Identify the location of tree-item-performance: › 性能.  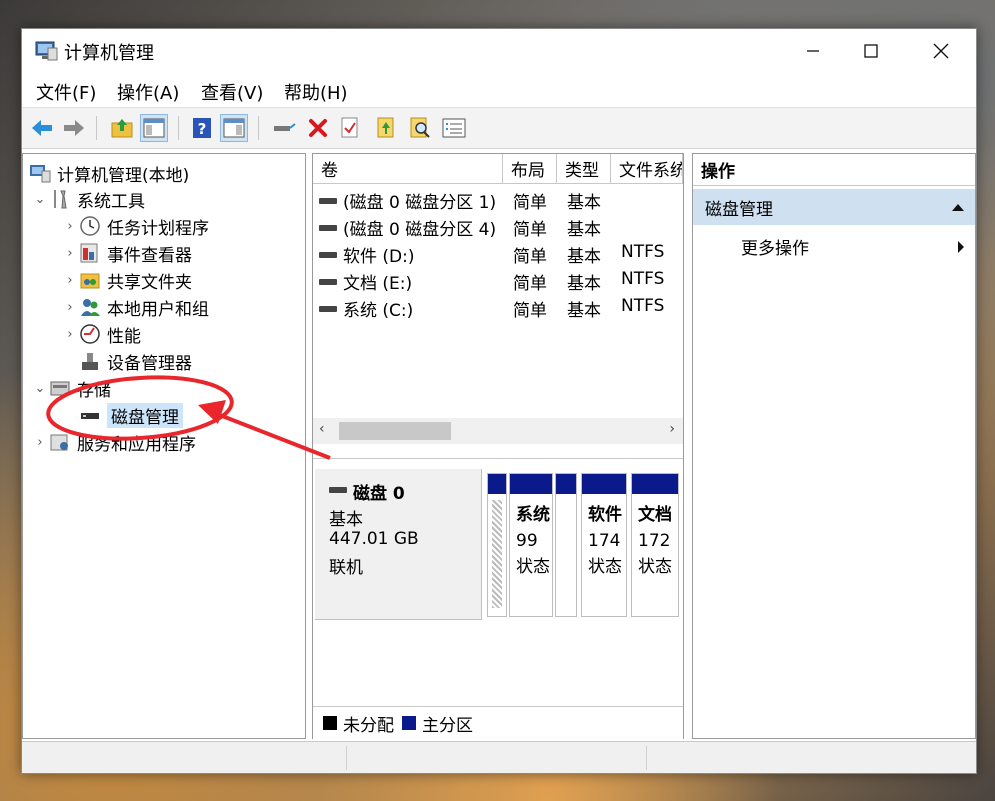
(101, 334).